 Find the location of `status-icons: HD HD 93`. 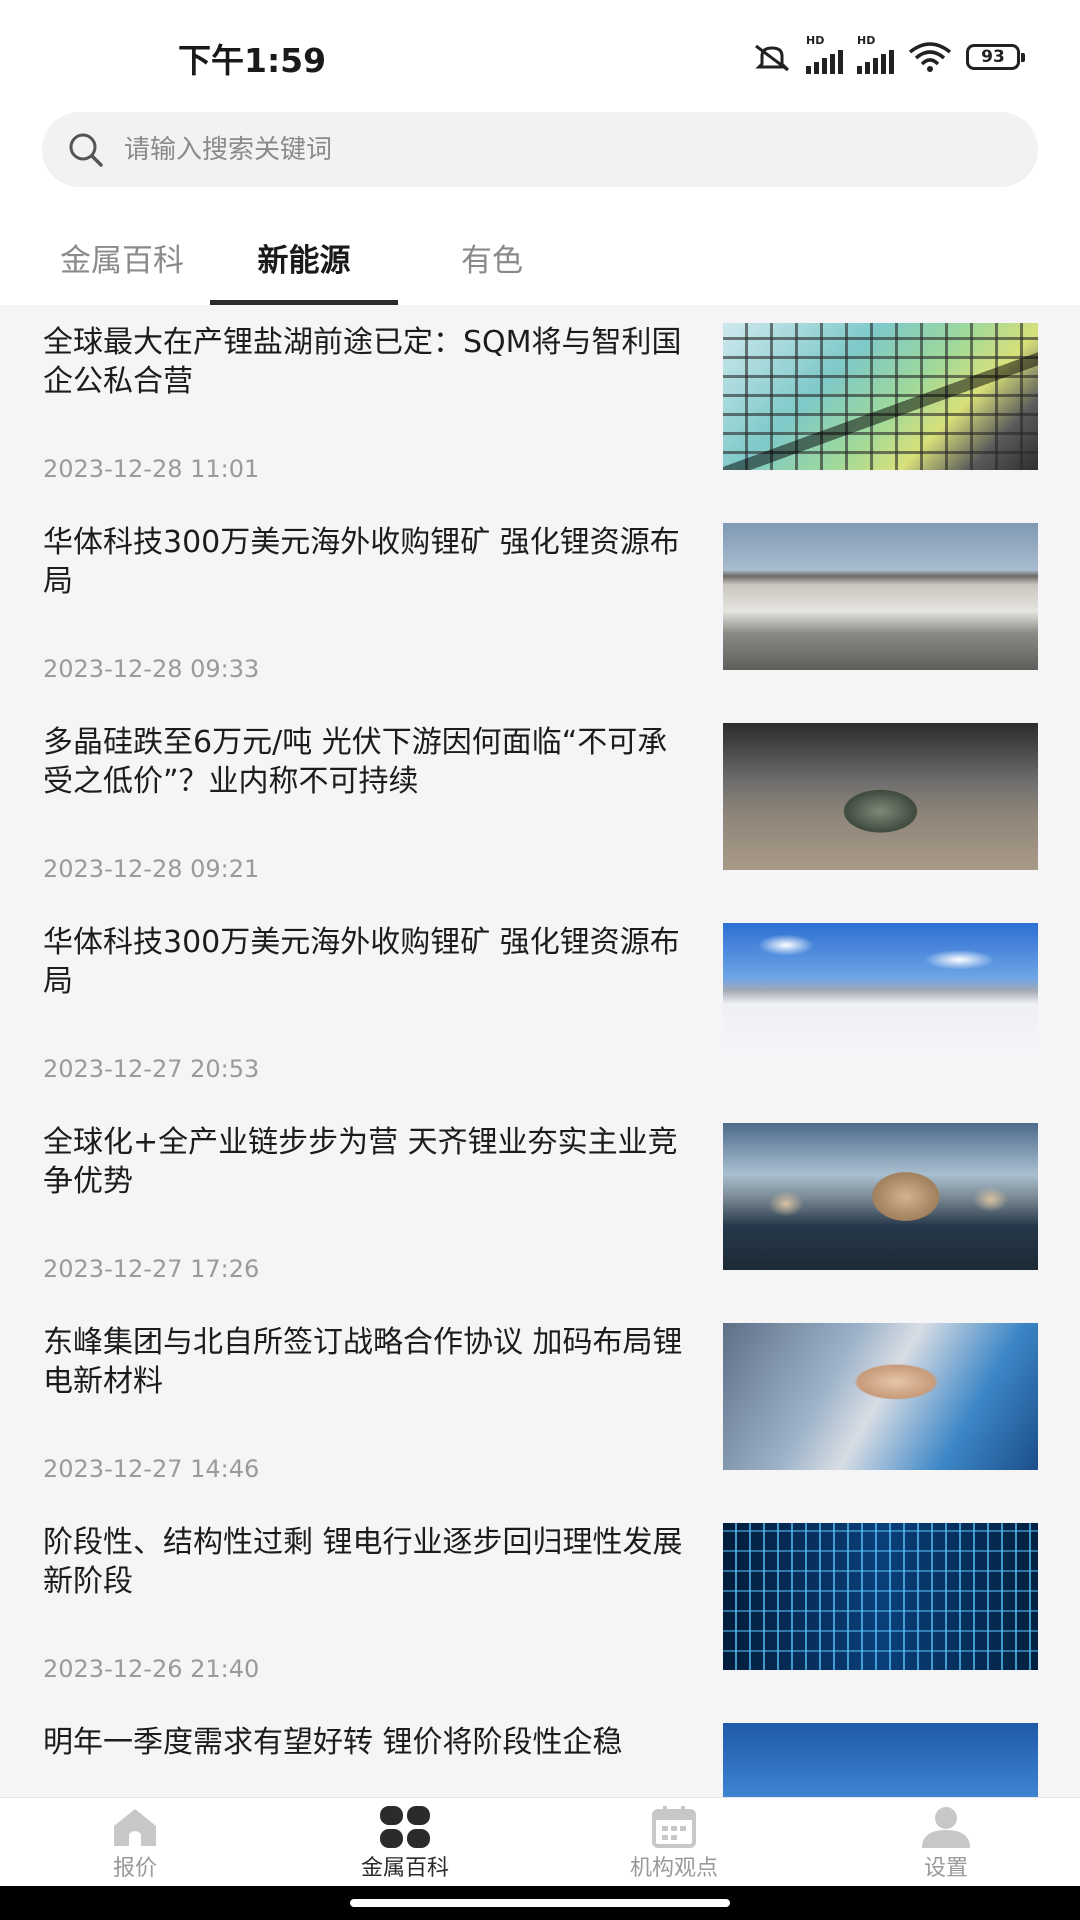

status-icons: HD HD 93 is located at coordinates (888, 55).